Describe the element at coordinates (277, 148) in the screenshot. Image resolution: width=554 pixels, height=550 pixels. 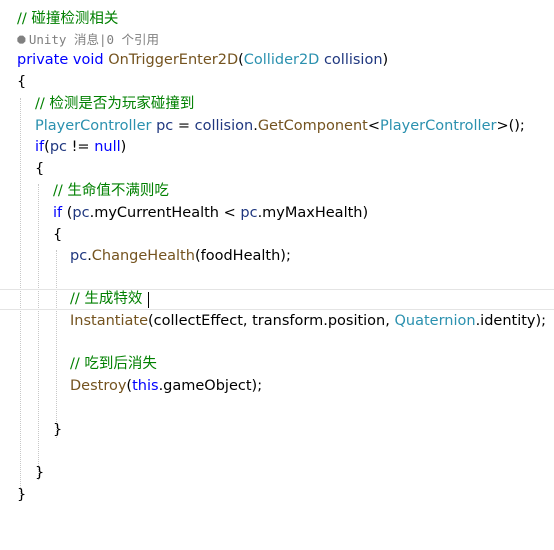
I see `code-line: if(pc != null)` at that location.